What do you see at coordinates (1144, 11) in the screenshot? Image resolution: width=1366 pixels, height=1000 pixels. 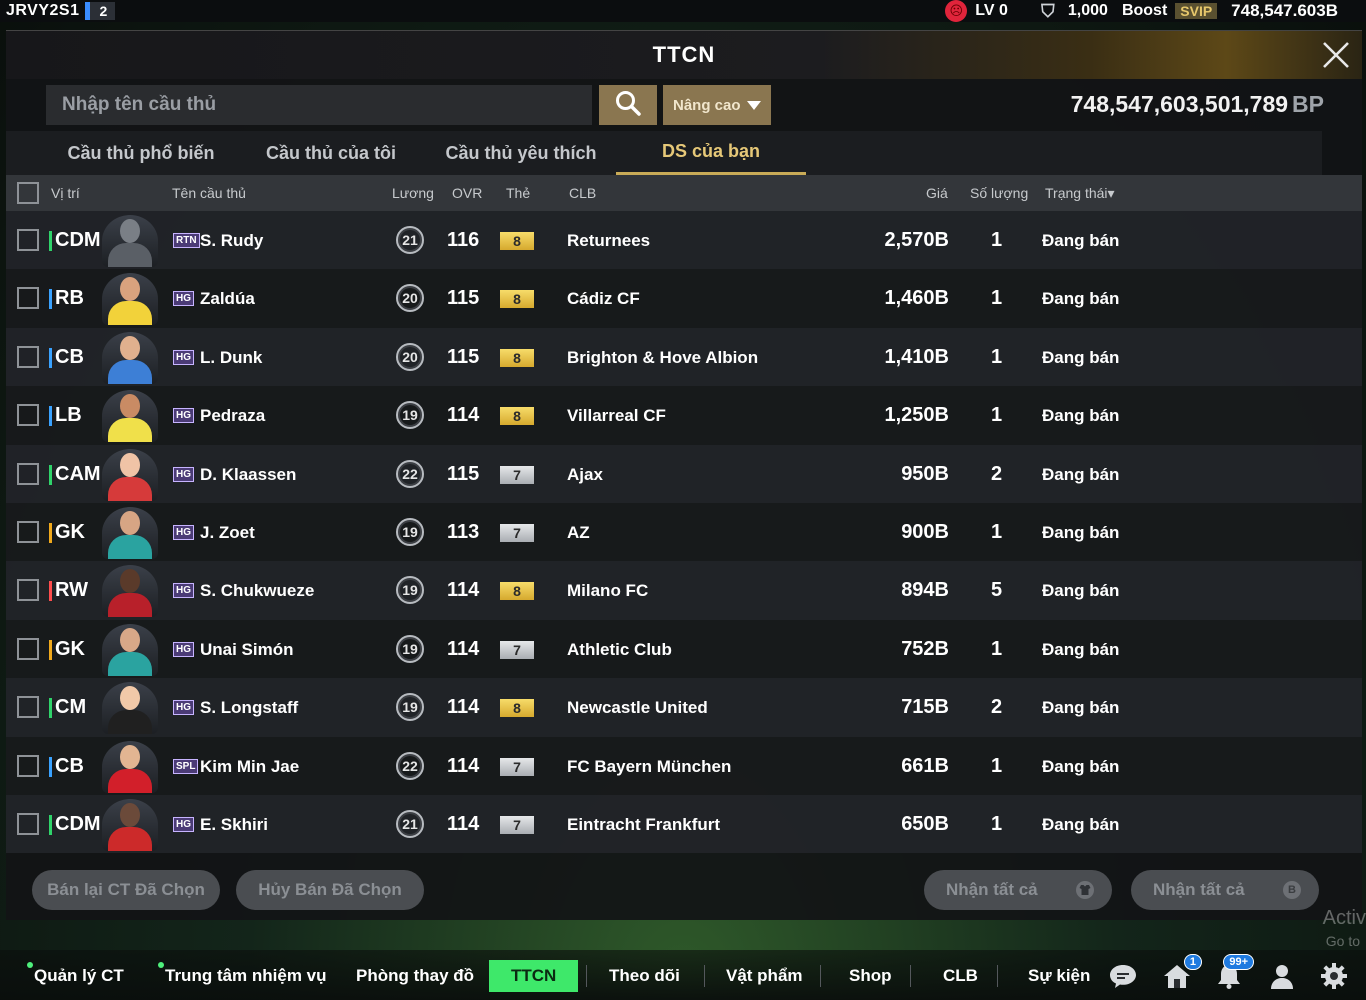 I see `boost-label: Boost` at bounding box center [1144, 11].